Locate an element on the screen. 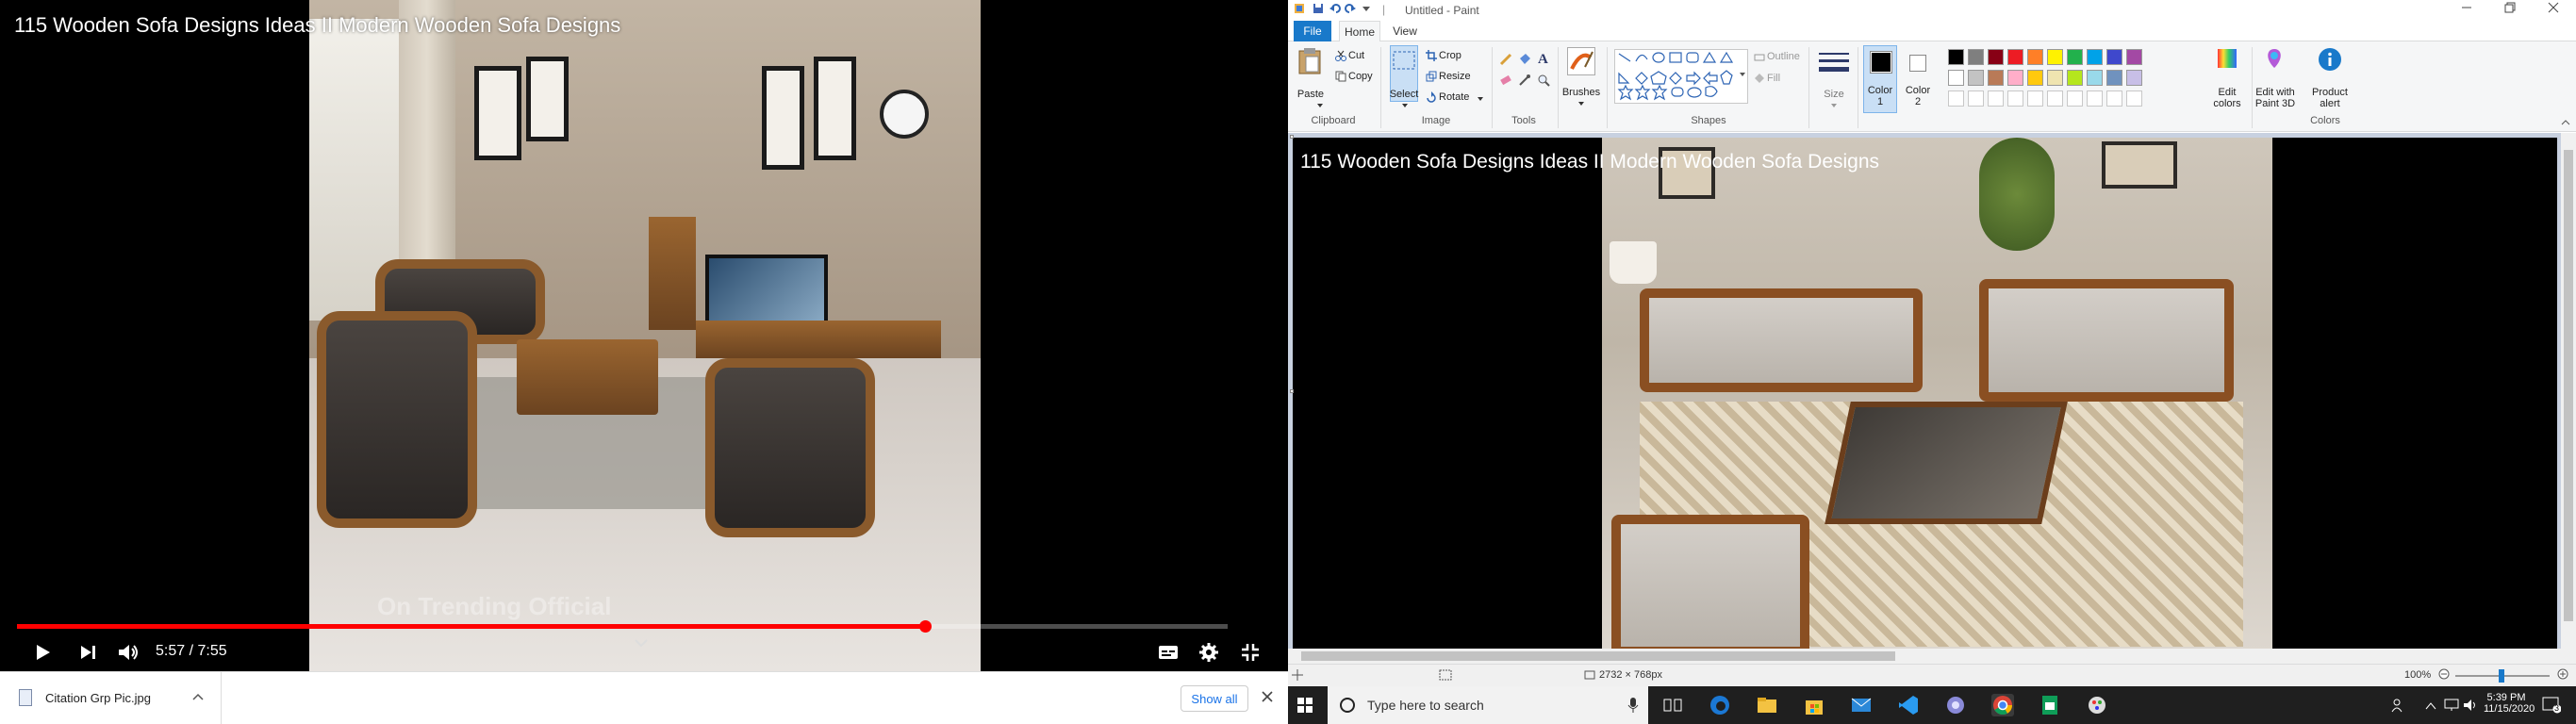 This screenshot has width=2576, height=724. tab-home: Home is located at coordinates (1359, 31).